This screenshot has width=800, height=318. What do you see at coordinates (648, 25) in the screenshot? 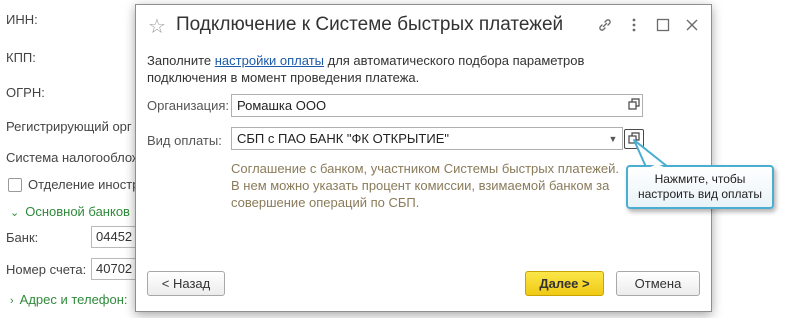
I see `title-bar-actions` at bounding box center [648, 25].